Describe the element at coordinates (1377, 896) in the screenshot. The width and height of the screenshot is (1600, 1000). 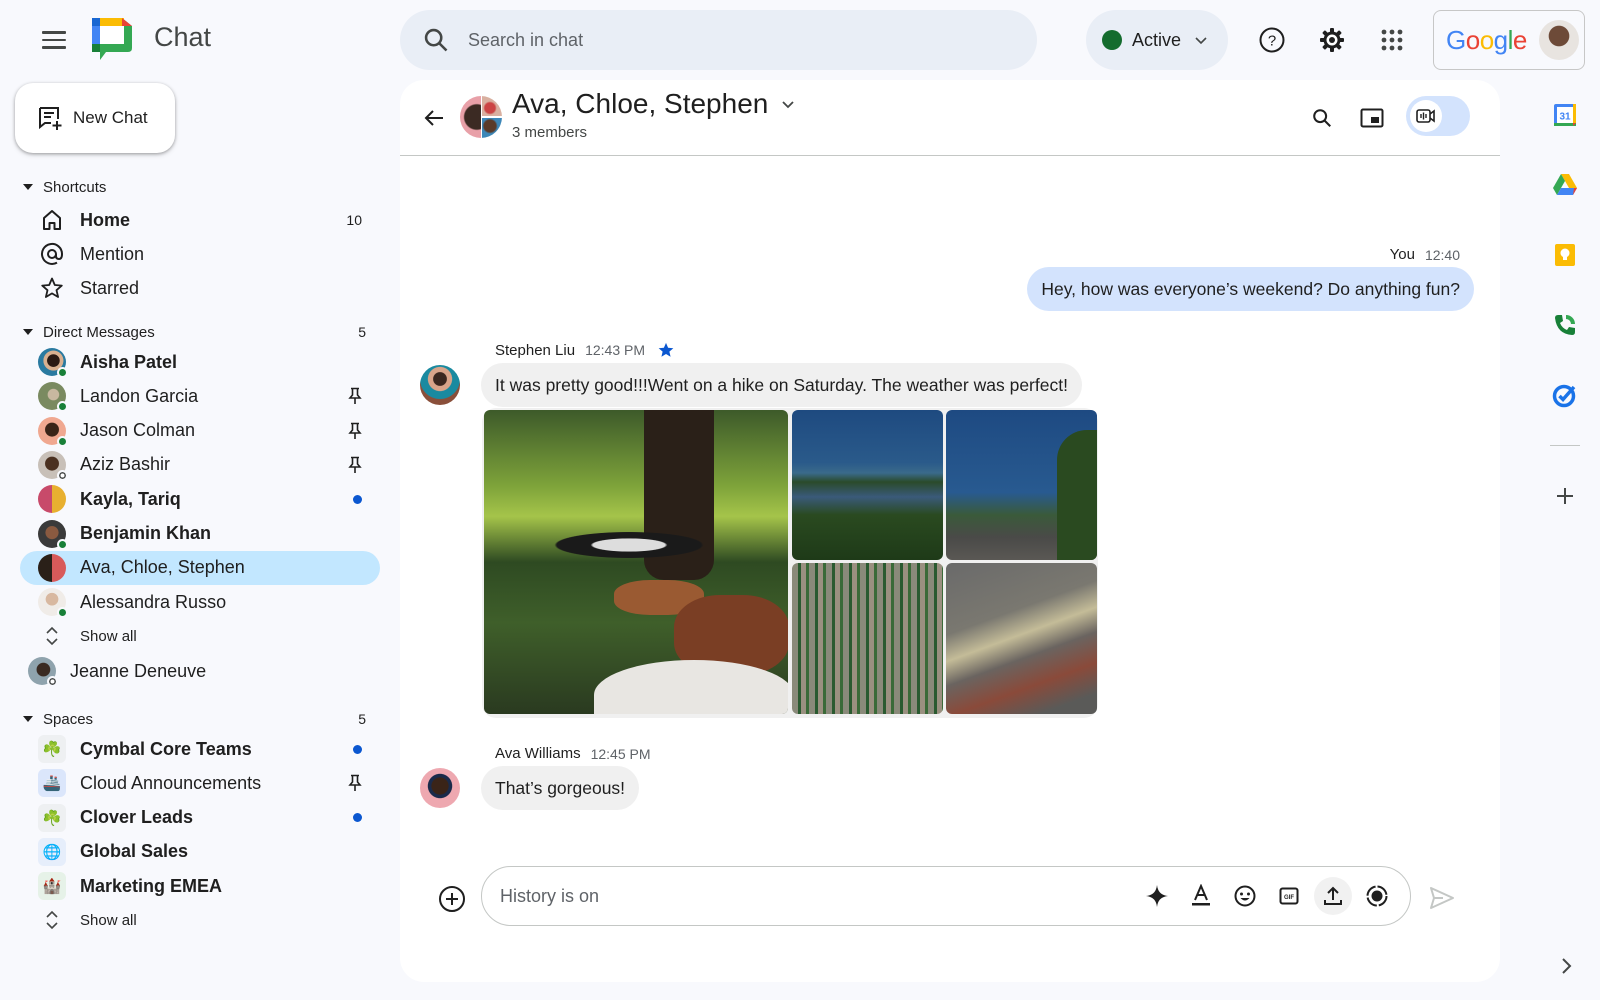
I see `record-video-button` at that location.